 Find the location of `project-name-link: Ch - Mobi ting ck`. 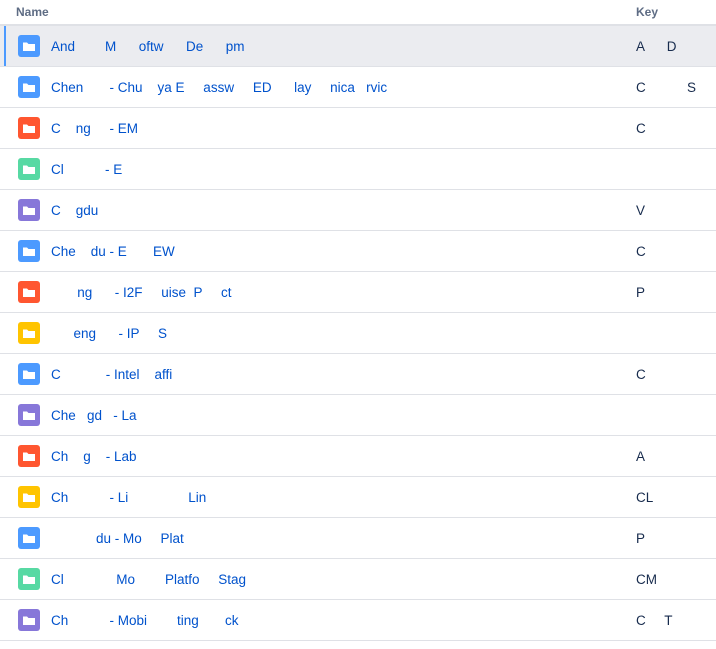

project-name-link: Ch - Mobi ting ck is located at coordinates (145, 620).